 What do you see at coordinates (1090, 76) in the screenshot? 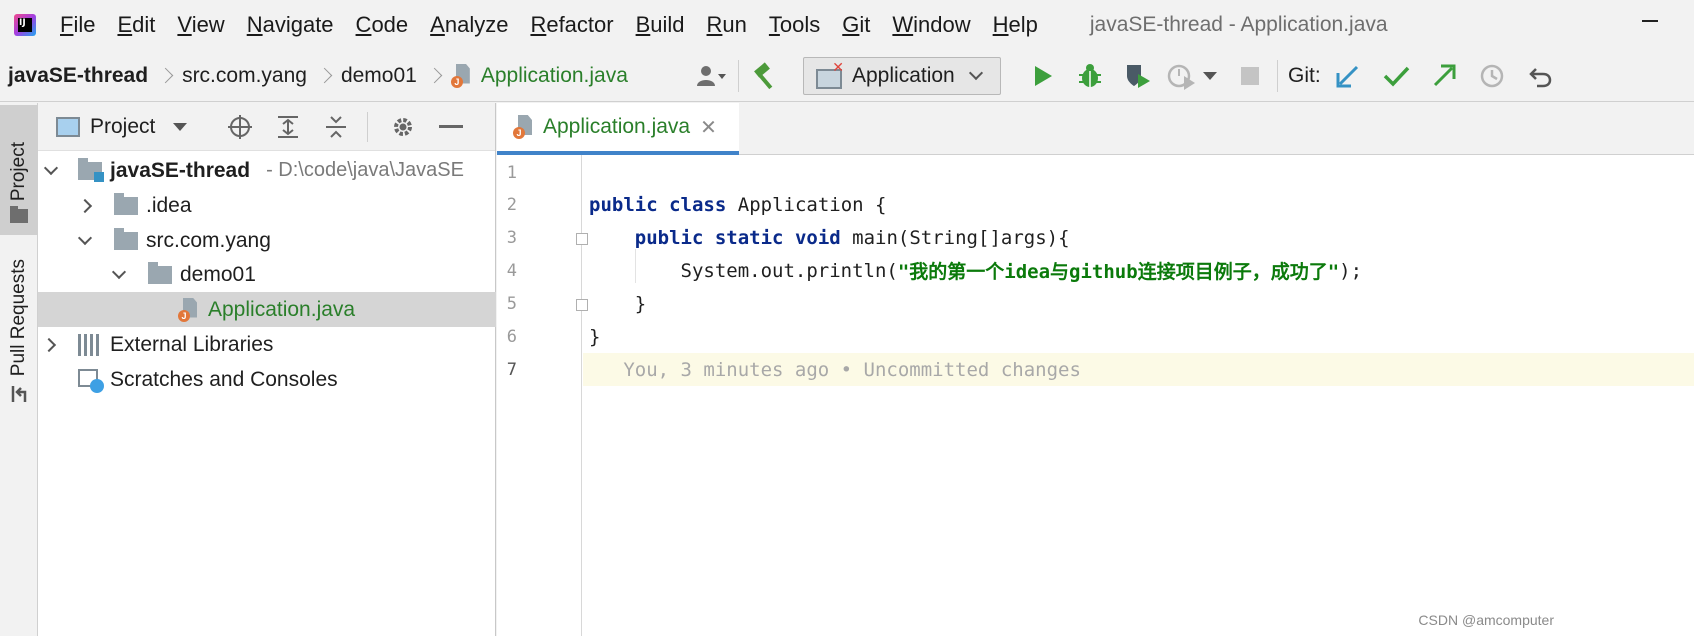
I see `debug-bug-icon` at bounding box center [1090, 76].